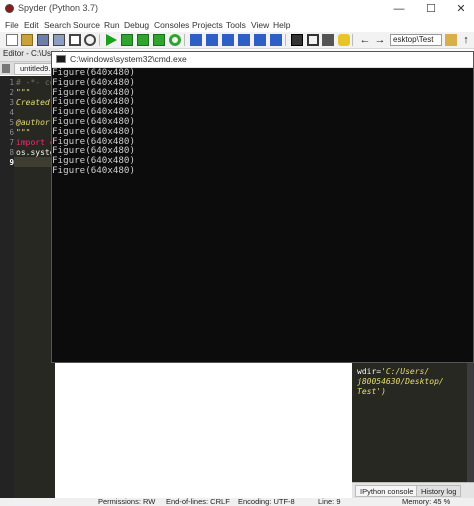  I want to click on fullscreen-icon, so click(313, 40).